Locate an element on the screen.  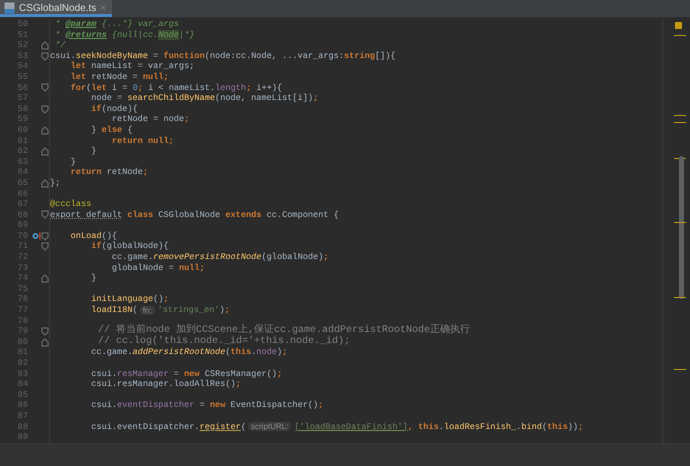
file-icon is located at coordinates (9, 8).